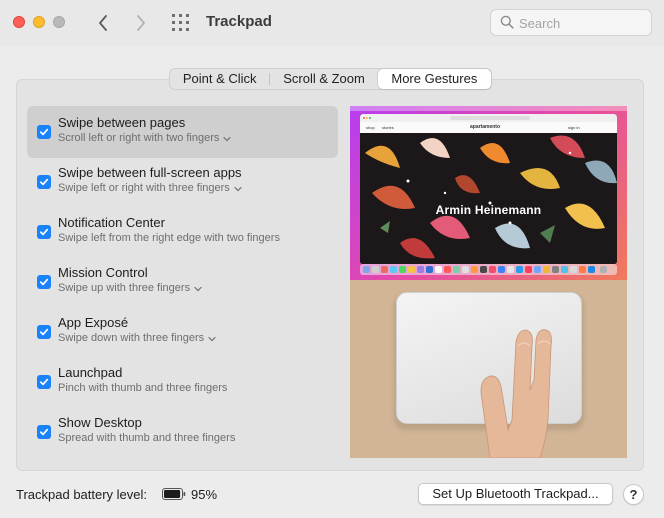  Describe the element at coordinates (131, 338) in the screenshot. I see `option-subtitle: Swipe down with three fingers` at that location.